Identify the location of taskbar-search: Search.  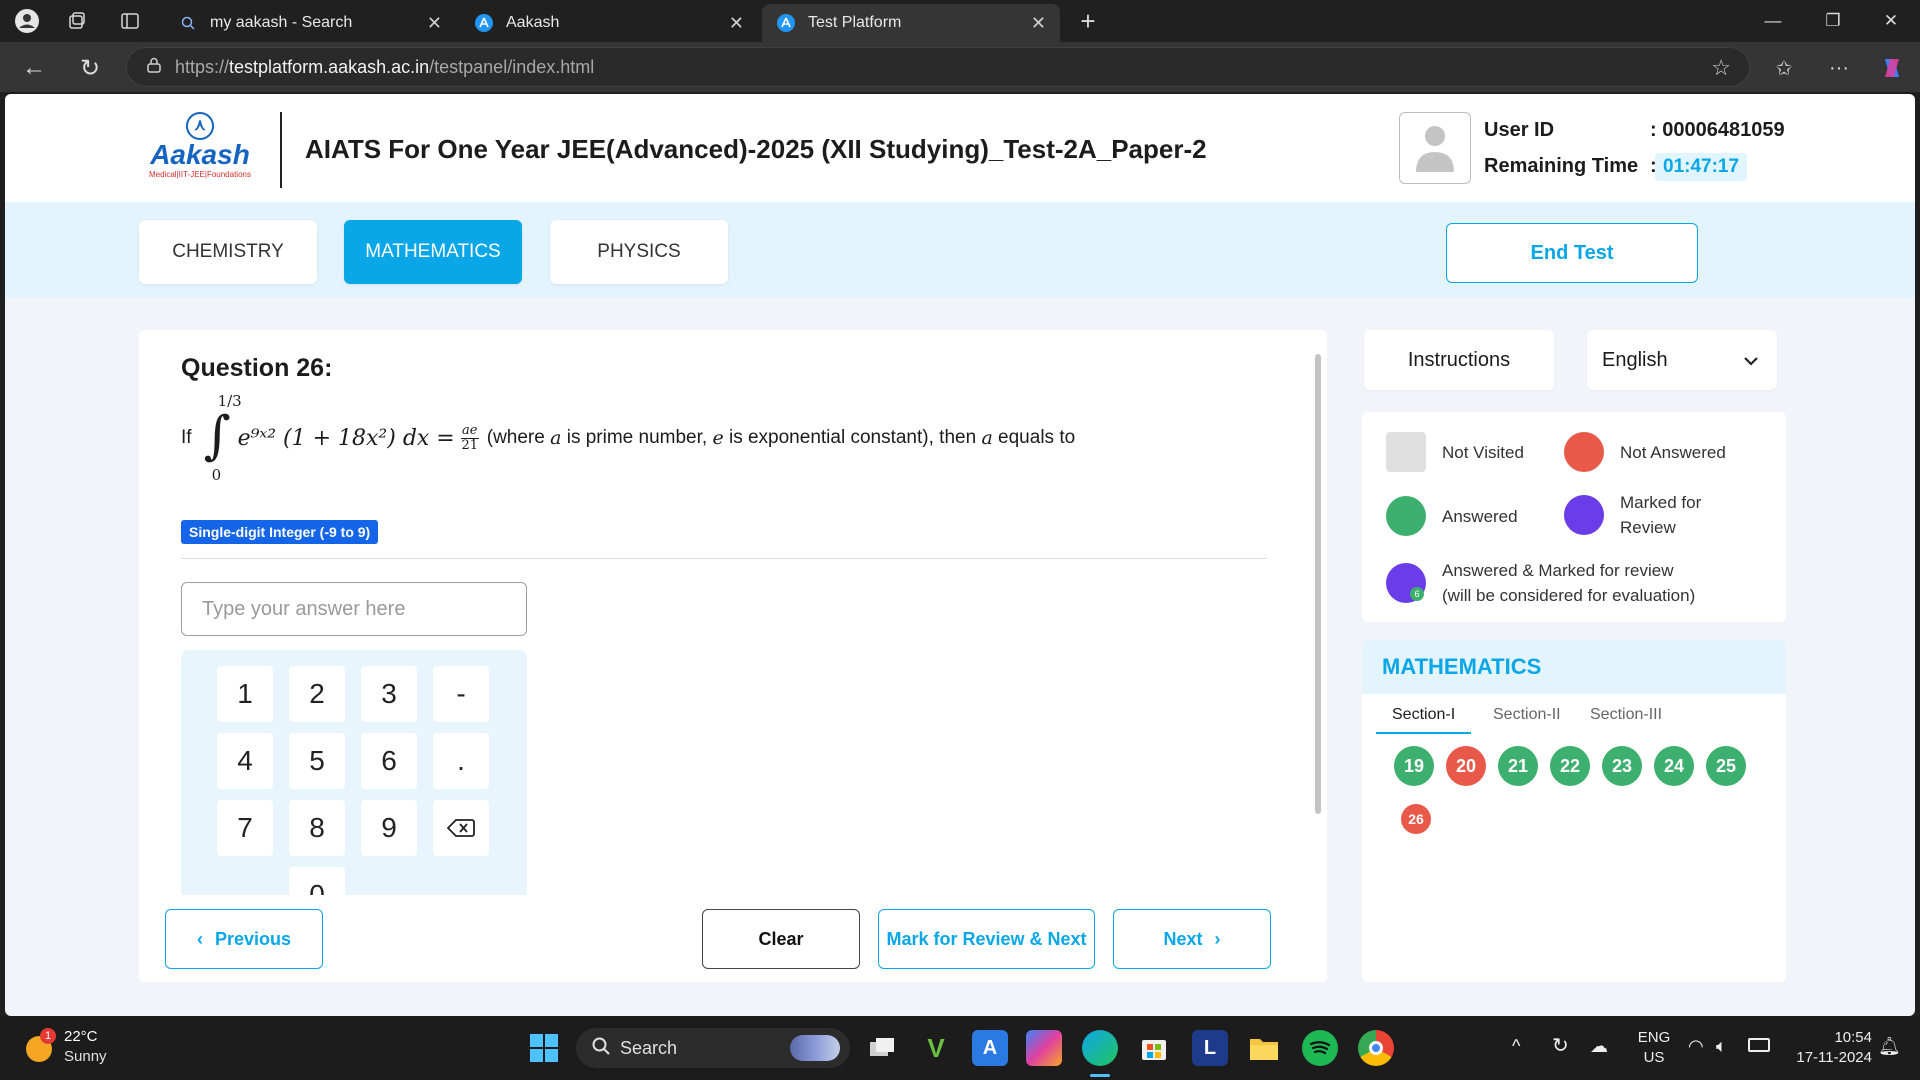
(713, 1048).